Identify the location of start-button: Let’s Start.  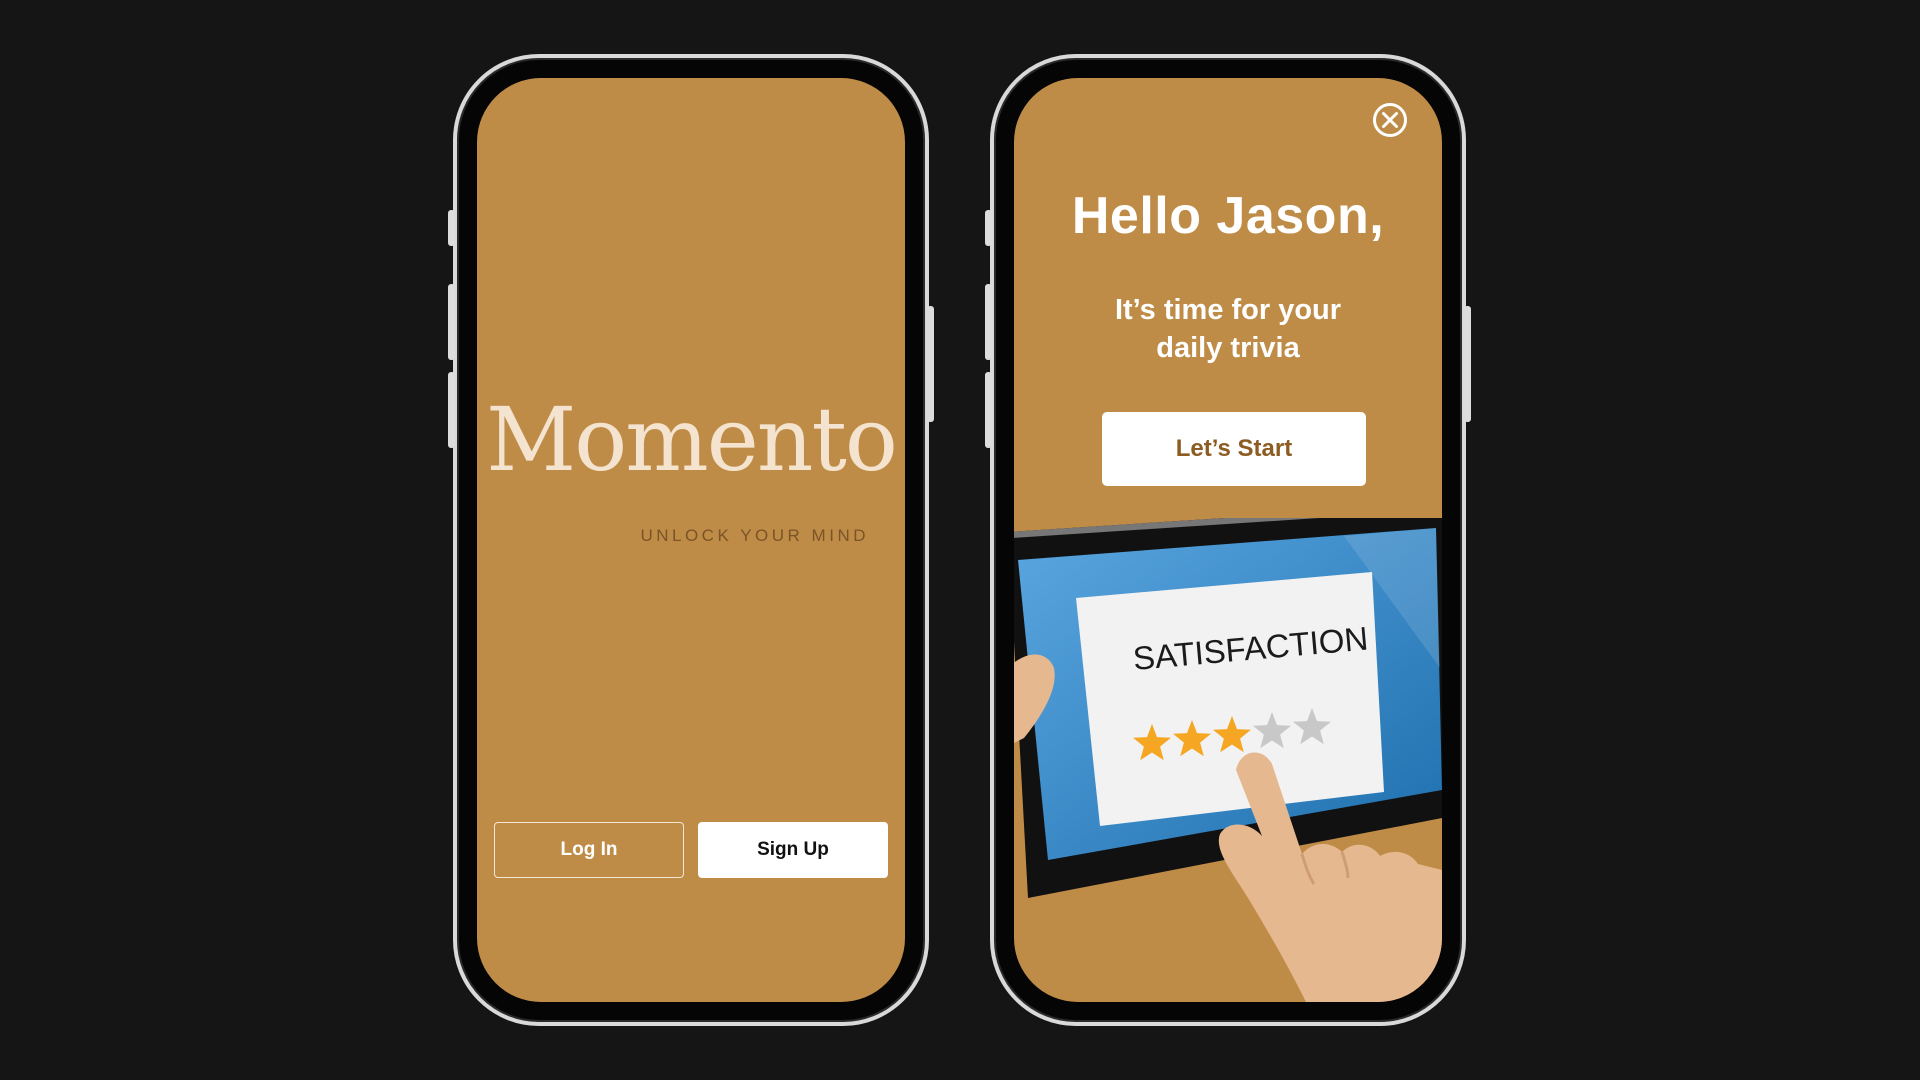
(1234, 449).